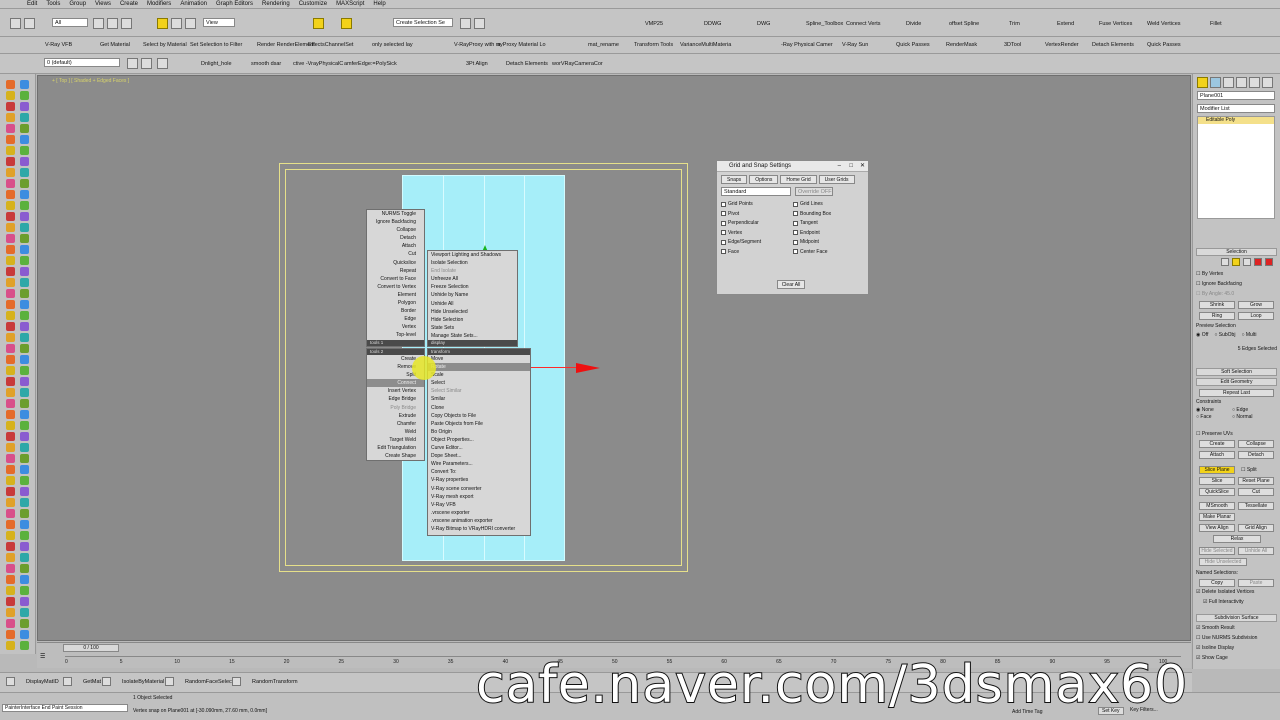  I want to click on toolbar-button: Connect Verts, so click(863, 24).